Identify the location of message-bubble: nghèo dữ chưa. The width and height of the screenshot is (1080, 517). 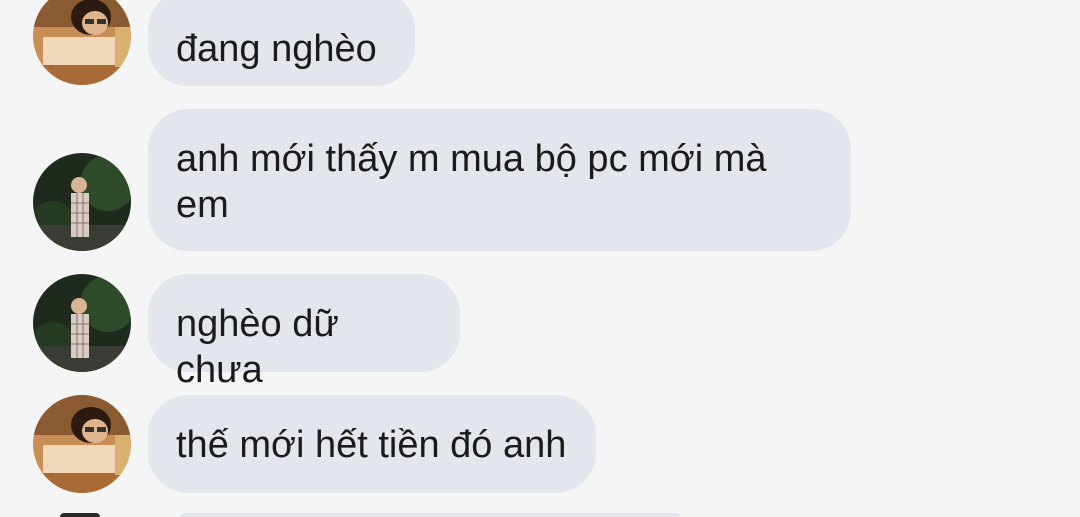
(304, 332).